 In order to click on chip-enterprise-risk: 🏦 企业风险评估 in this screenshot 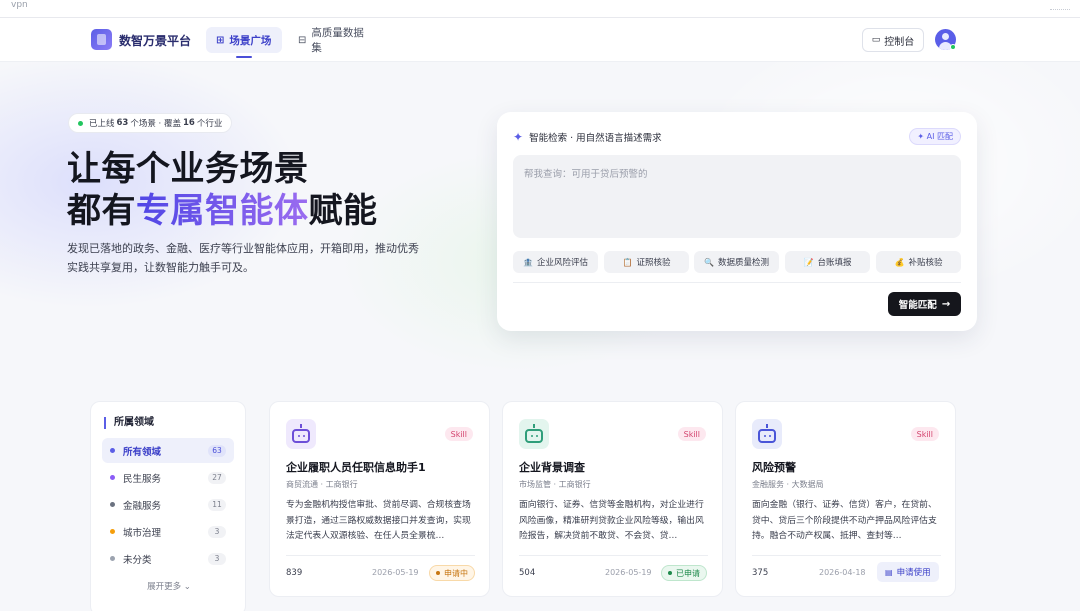, I will do `click(555, 262)`.